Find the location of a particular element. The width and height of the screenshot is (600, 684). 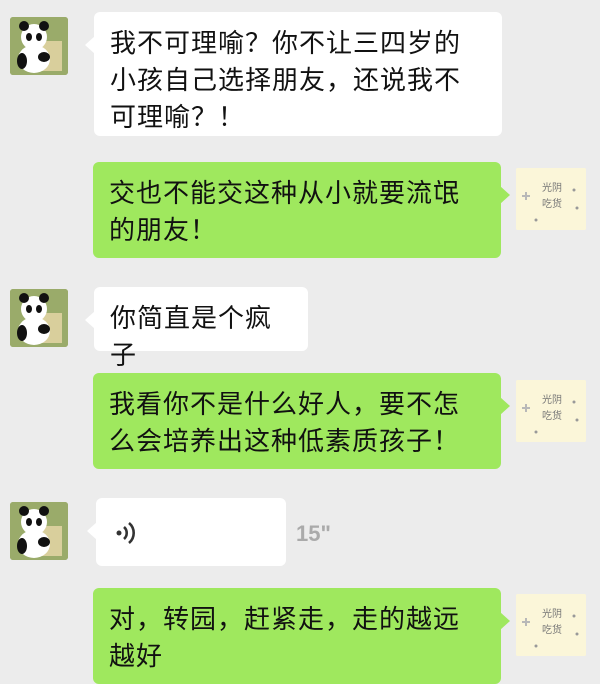

voice-message-bubble is located at coordinates (186, 532).